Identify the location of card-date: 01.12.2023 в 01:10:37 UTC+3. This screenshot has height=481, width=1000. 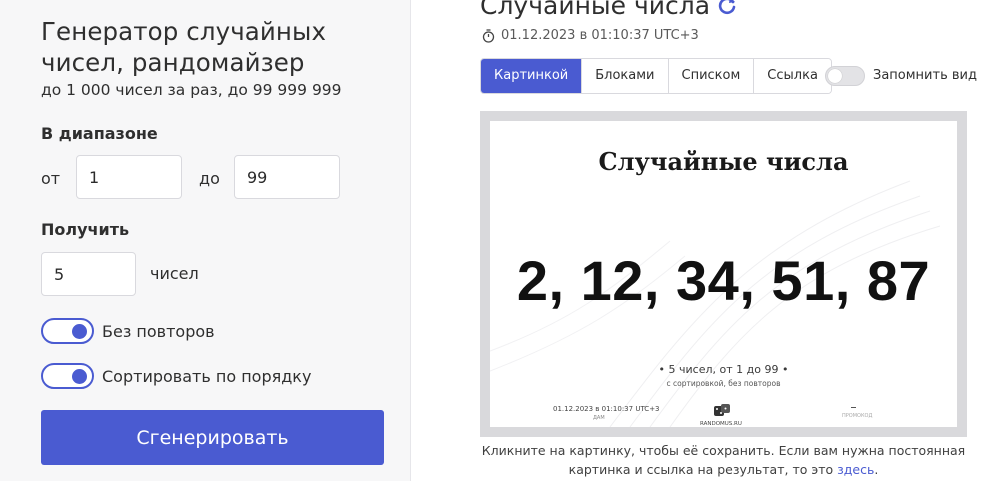
(606, 409).